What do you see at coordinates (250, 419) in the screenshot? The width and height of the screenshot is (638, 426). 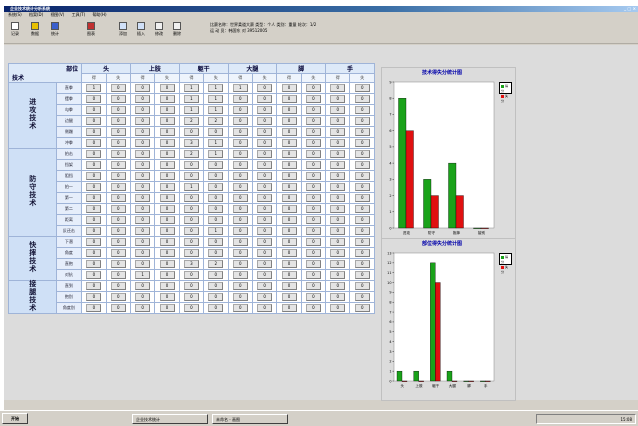 I see `taskbar-app-paint: 未命名 - 画图` at bounding box center [250, 419].